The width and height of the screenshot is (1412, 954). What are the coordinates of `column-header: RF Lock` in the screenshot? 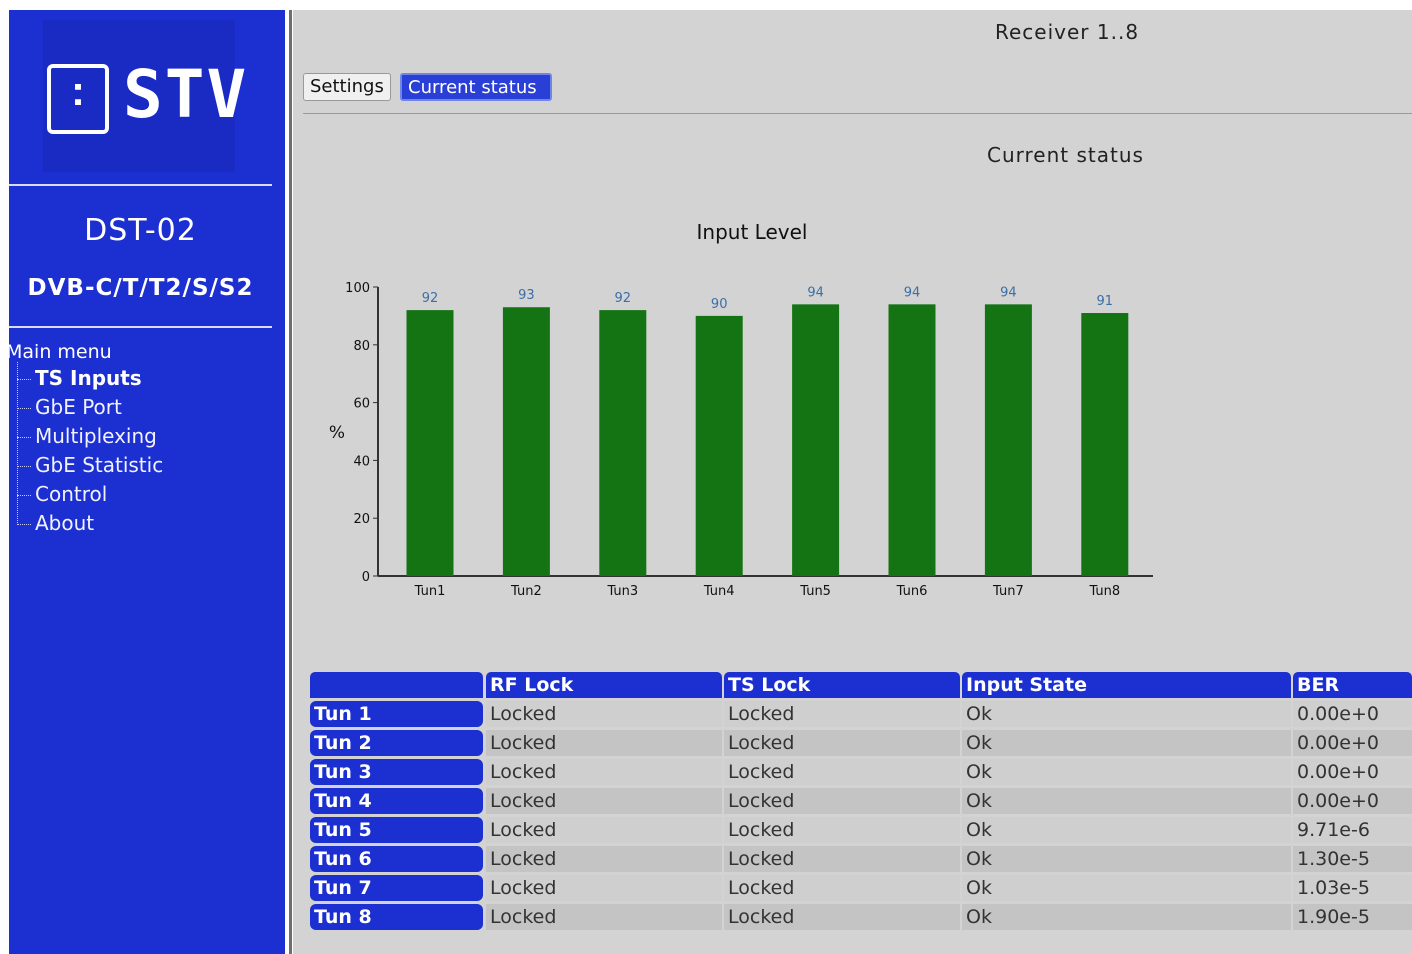 It's located at (604, 685).